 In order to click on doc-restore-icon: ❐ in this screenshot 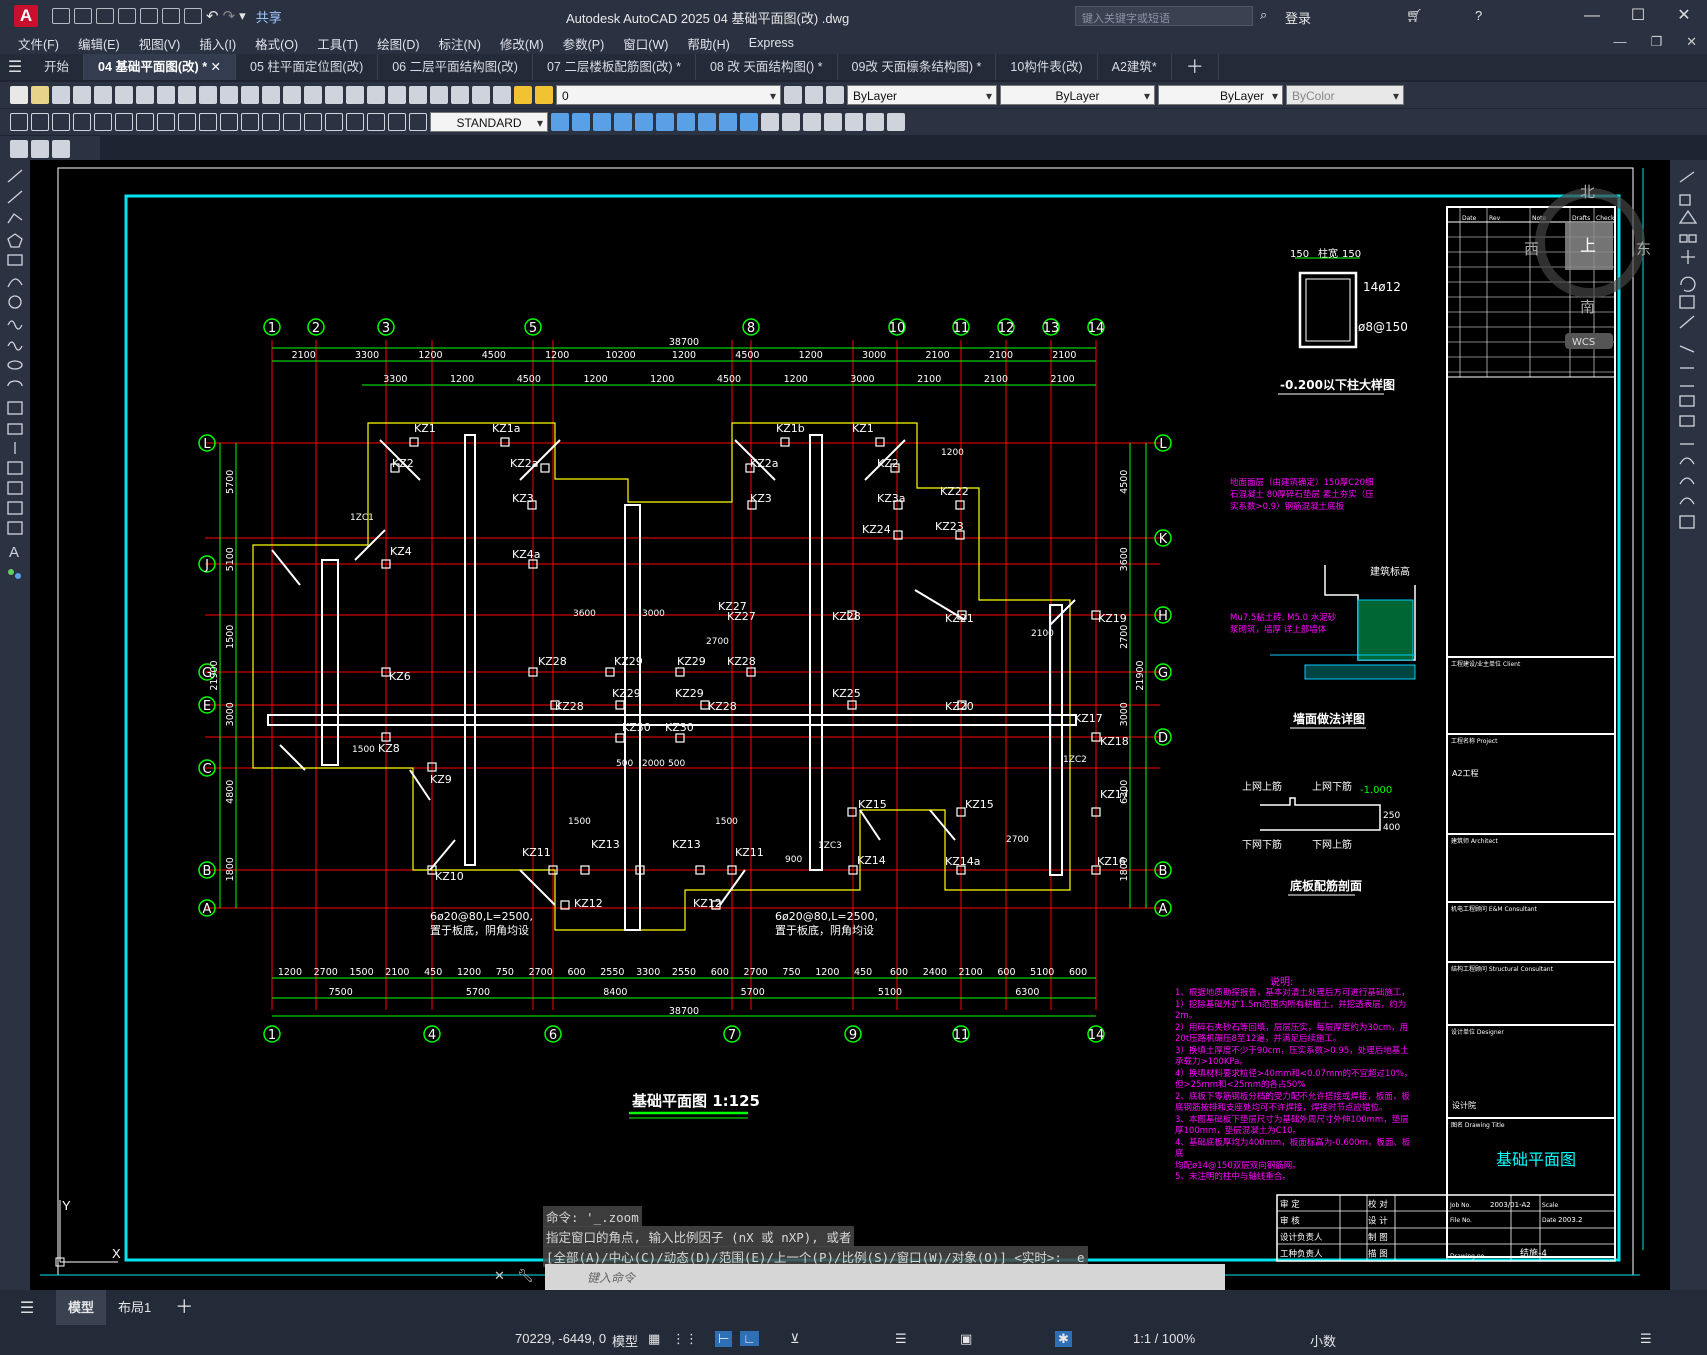, I will do `click(1656, 42)`.